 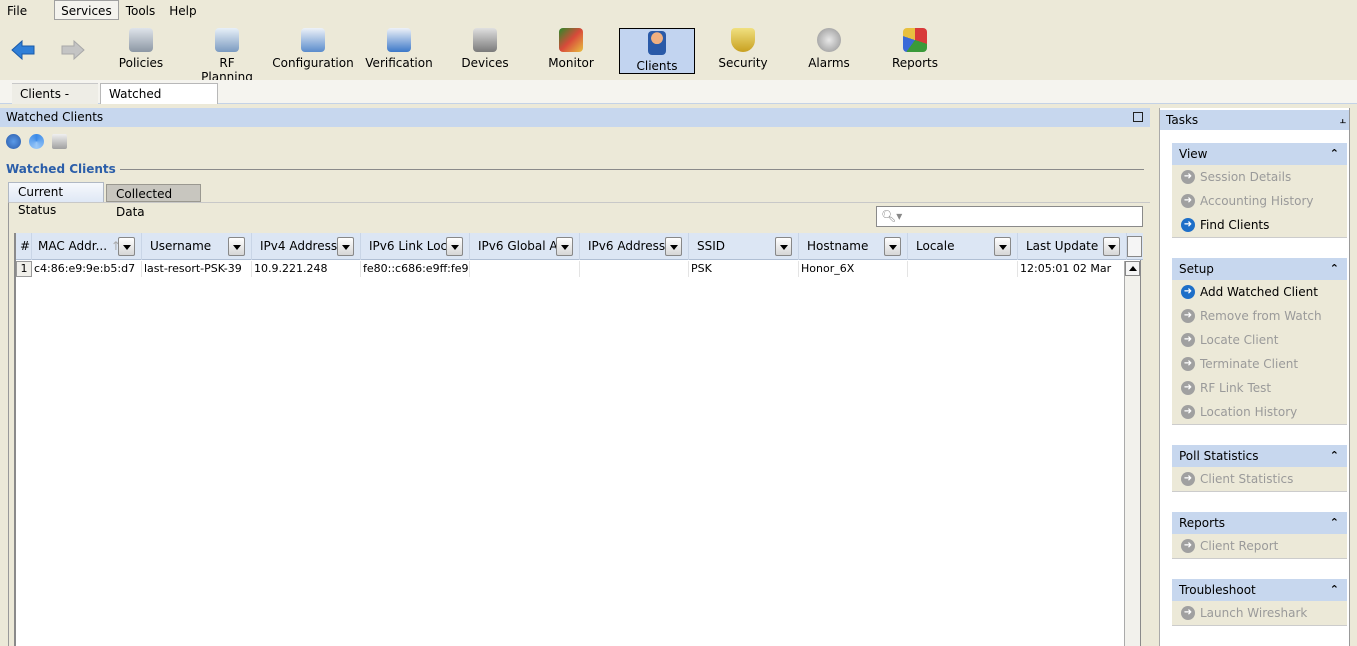 I want to click on table-search-input: 🔍︎▾, so click(x=1009, y=216).